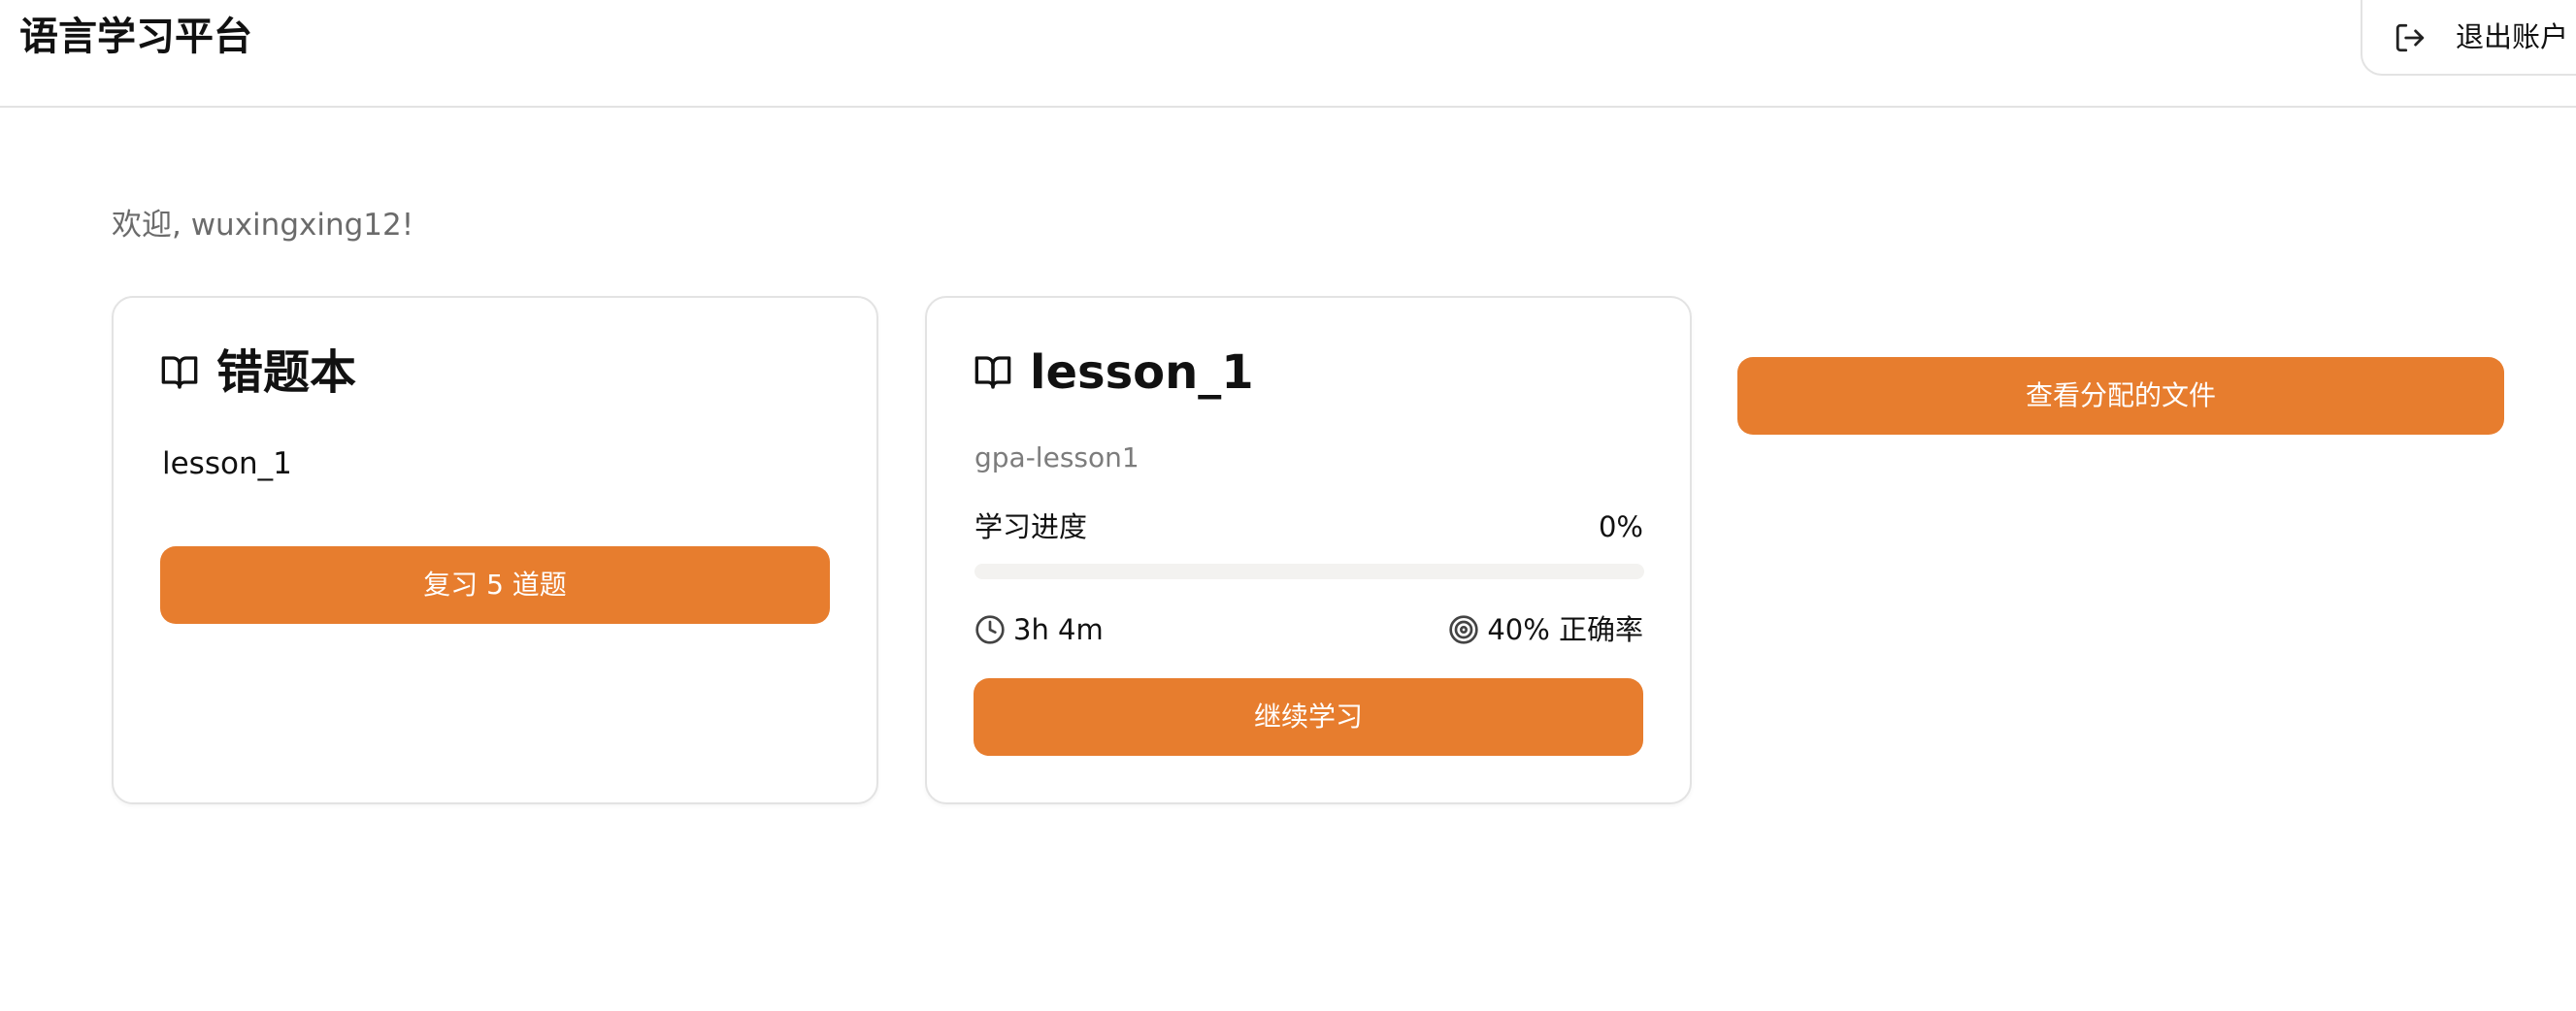 This screenshot has height=1011, width=2576. I want to click on notebook-lesson-item: lesson_1, so click(227, 463).